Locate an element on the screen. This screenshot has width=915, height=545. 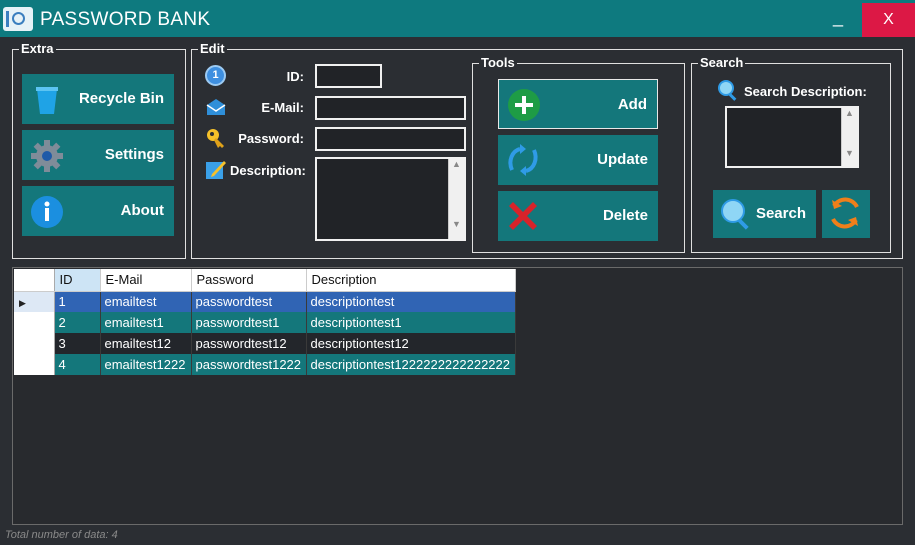
title-bar: PASSWORD BANK _ X is located at coordinates (457, 18).